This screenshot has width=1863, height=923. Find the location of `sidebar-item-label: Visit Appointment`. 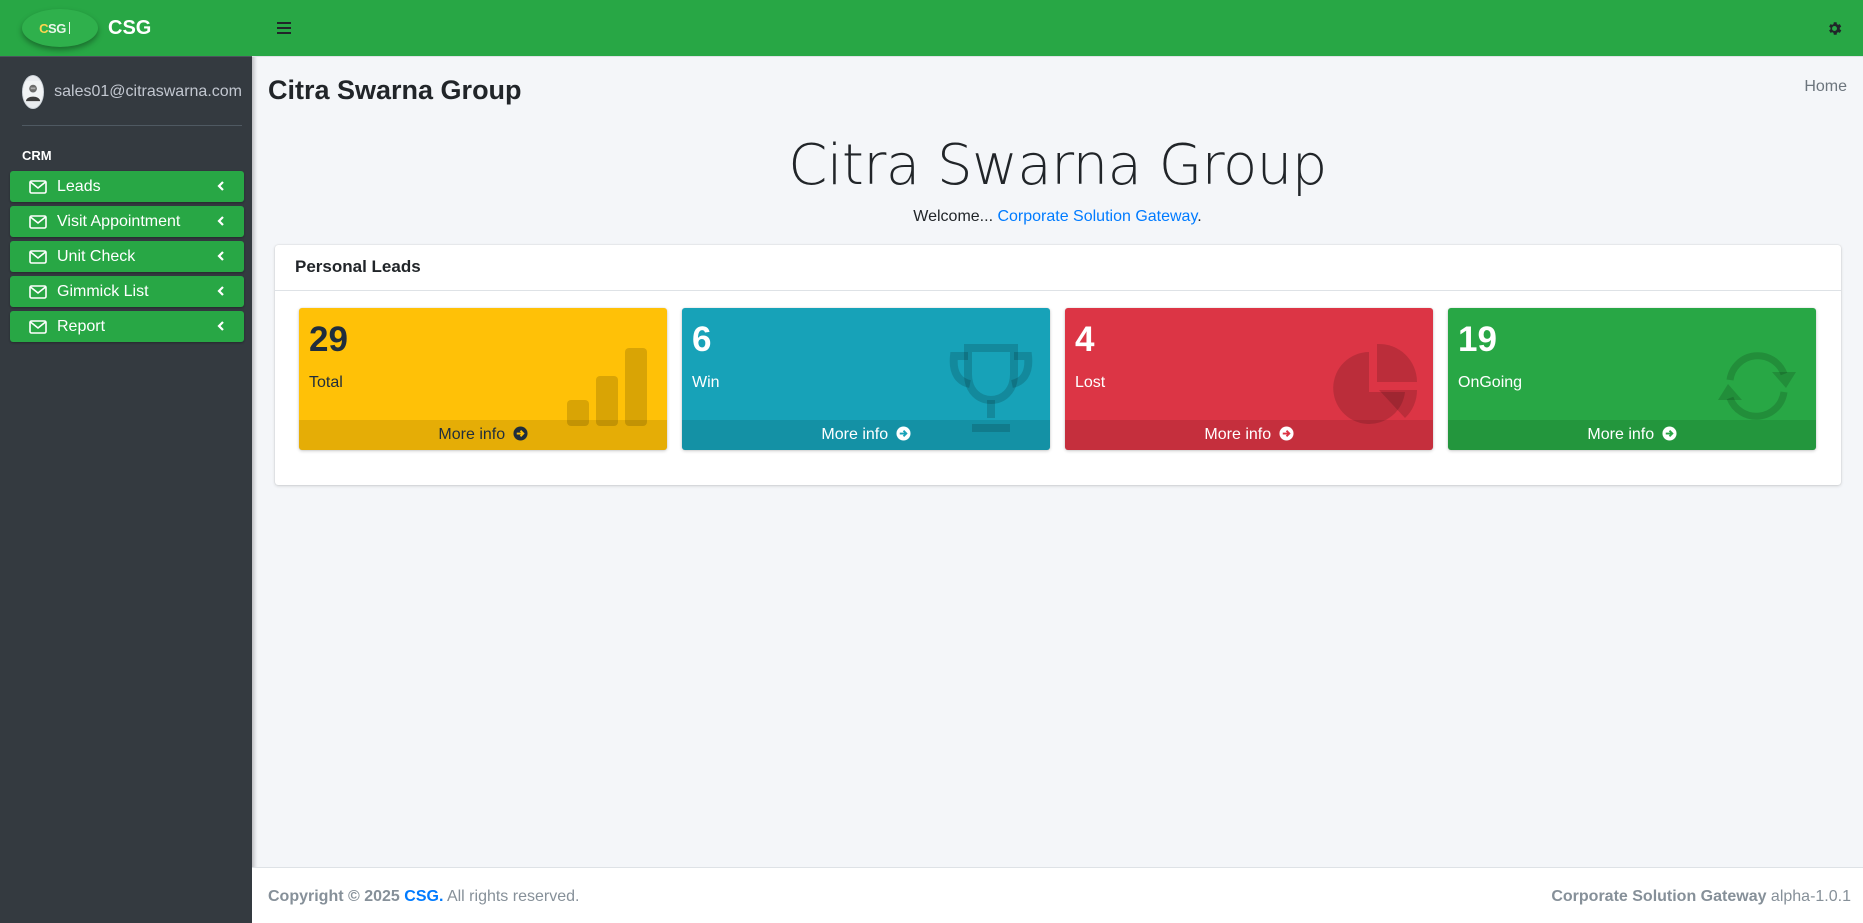

sidebar-item-label: Visit Appointment is located at coordinates (119, 221).